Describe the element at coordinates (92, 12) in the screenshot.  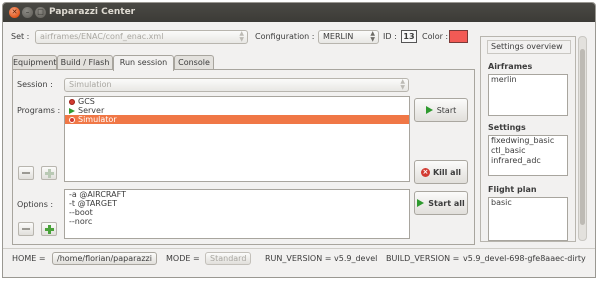
I see `window-title: Paparazzi Center` at that location.